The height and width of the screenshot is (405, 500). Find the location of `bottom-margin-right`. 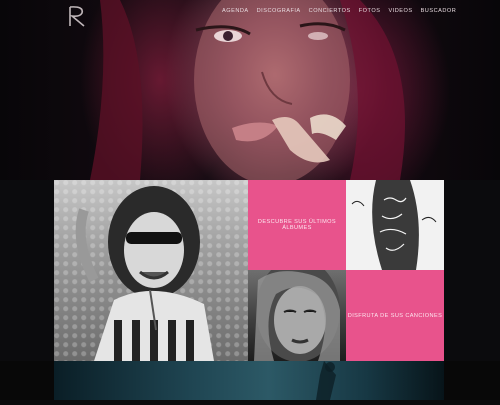

bottom-margin-right is located at coordinates (472, 380).